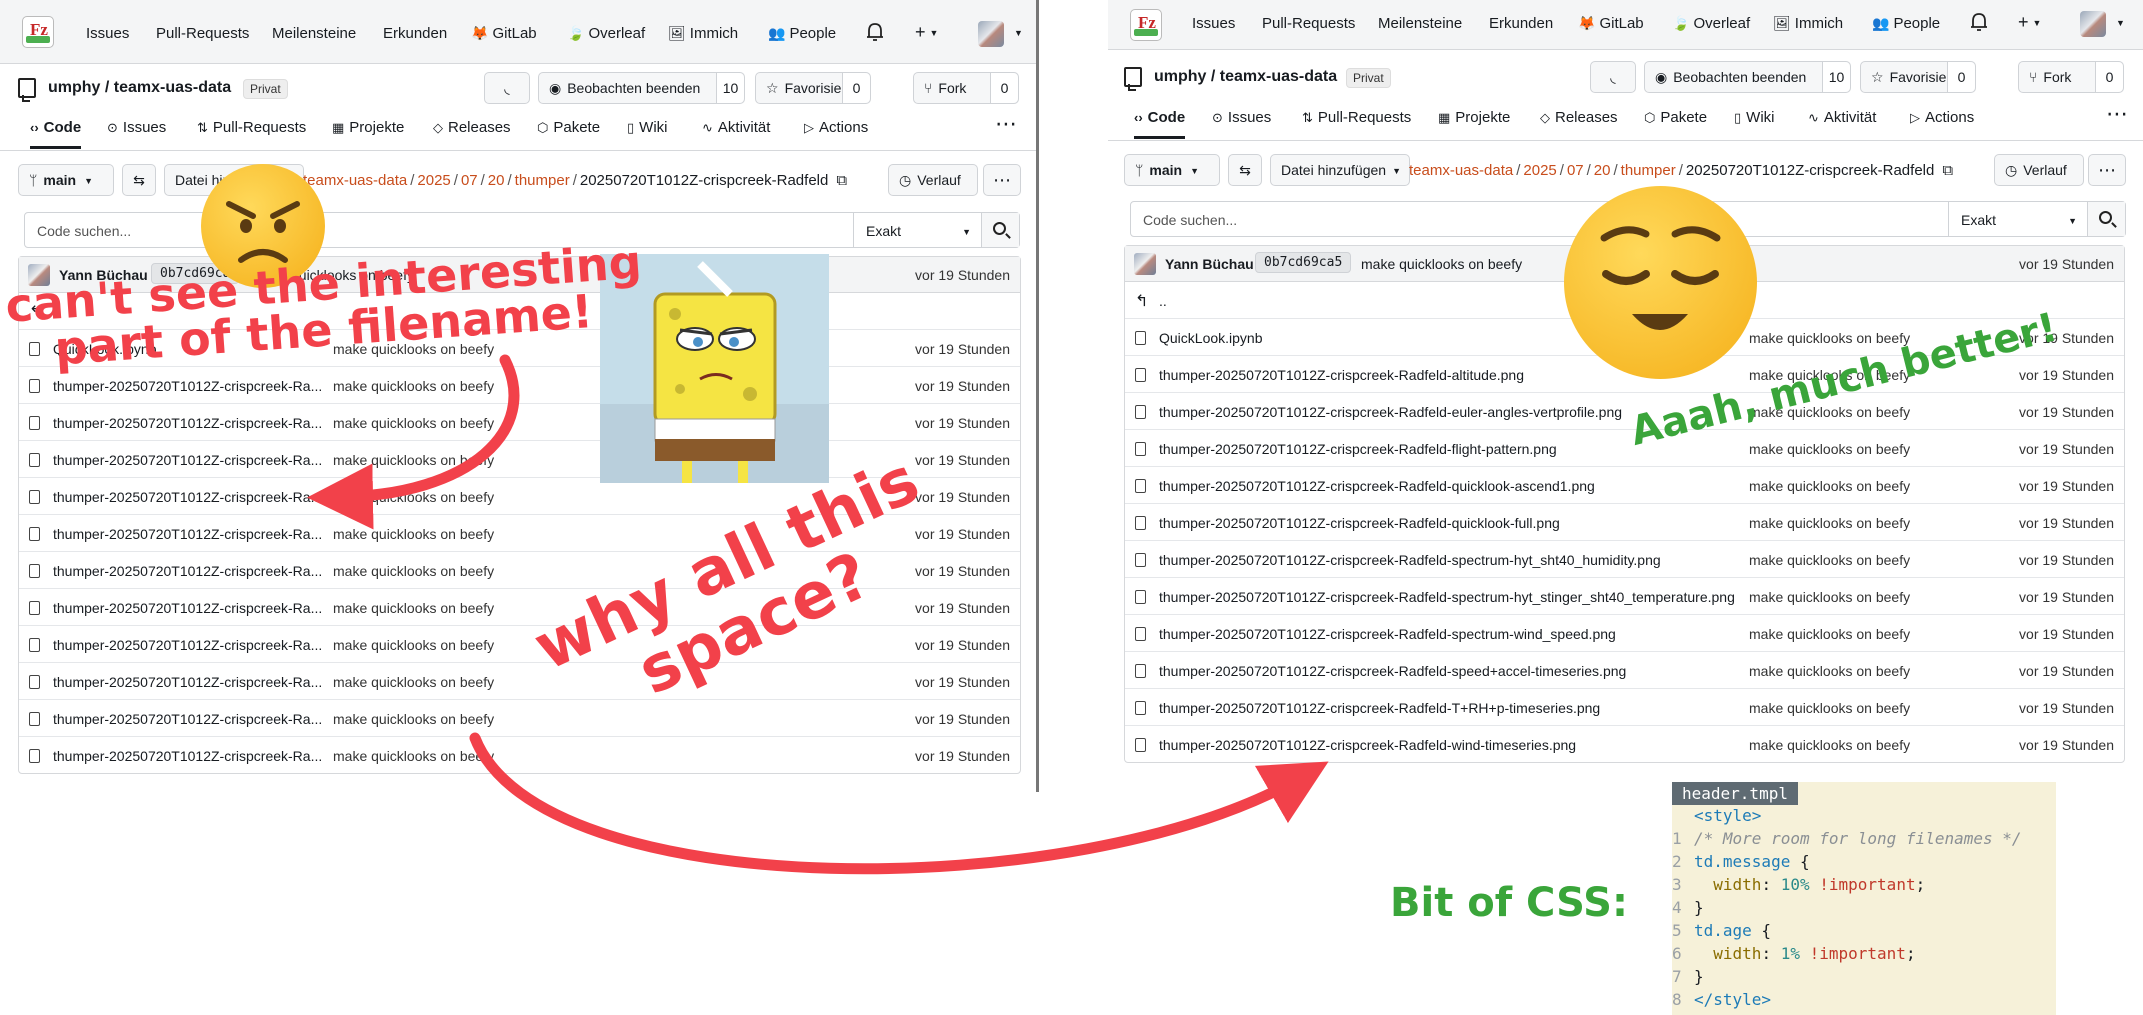  What do you see at coordinates (1677, 861) in the screenshot?
I see `line-number: 2` at bounding box center [1677, 861].